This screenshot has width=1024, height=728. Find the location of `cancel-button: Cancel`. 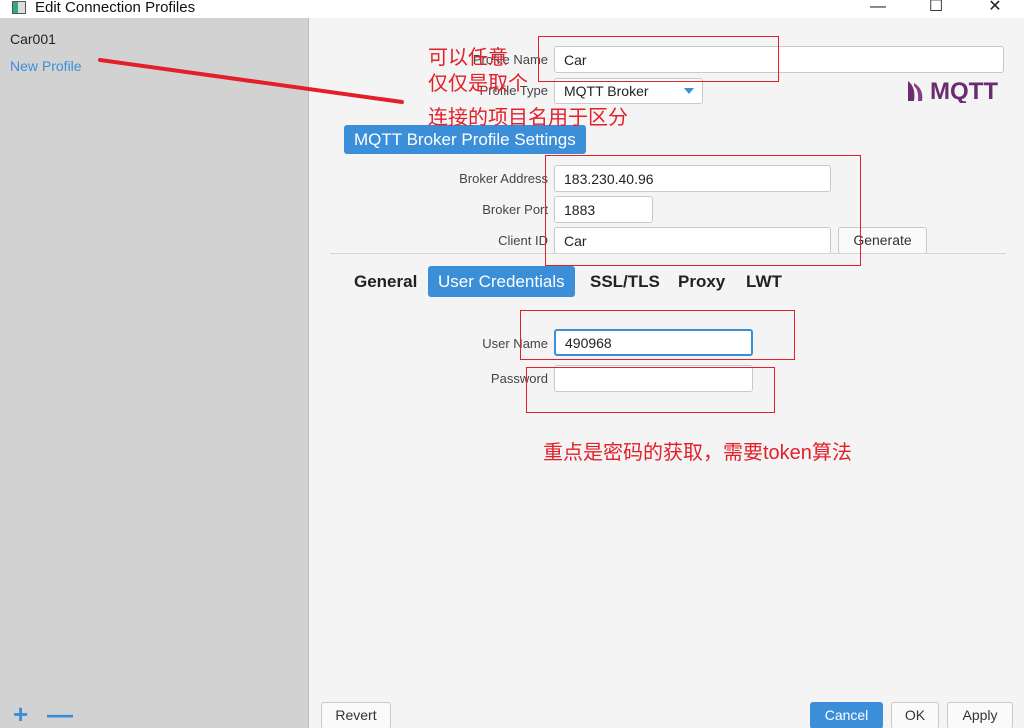

cancel-button: Cancel is located at coordinates (846, 715).